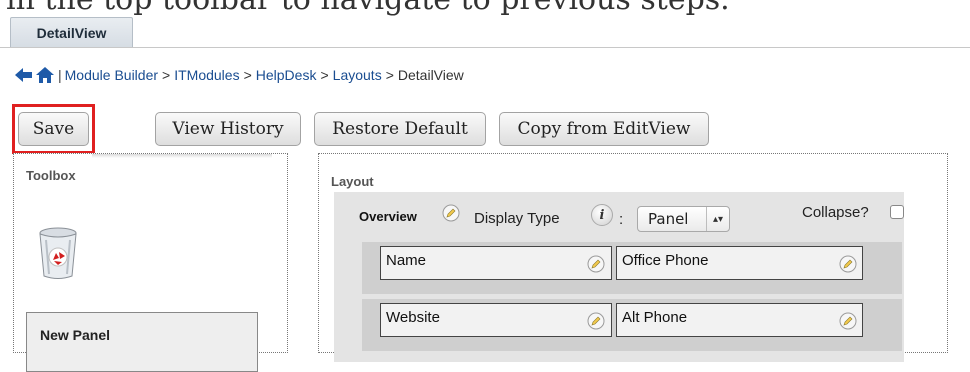 This screenshot has width=970, height=372. I want to click on save-button: Save, so click(53, 129).